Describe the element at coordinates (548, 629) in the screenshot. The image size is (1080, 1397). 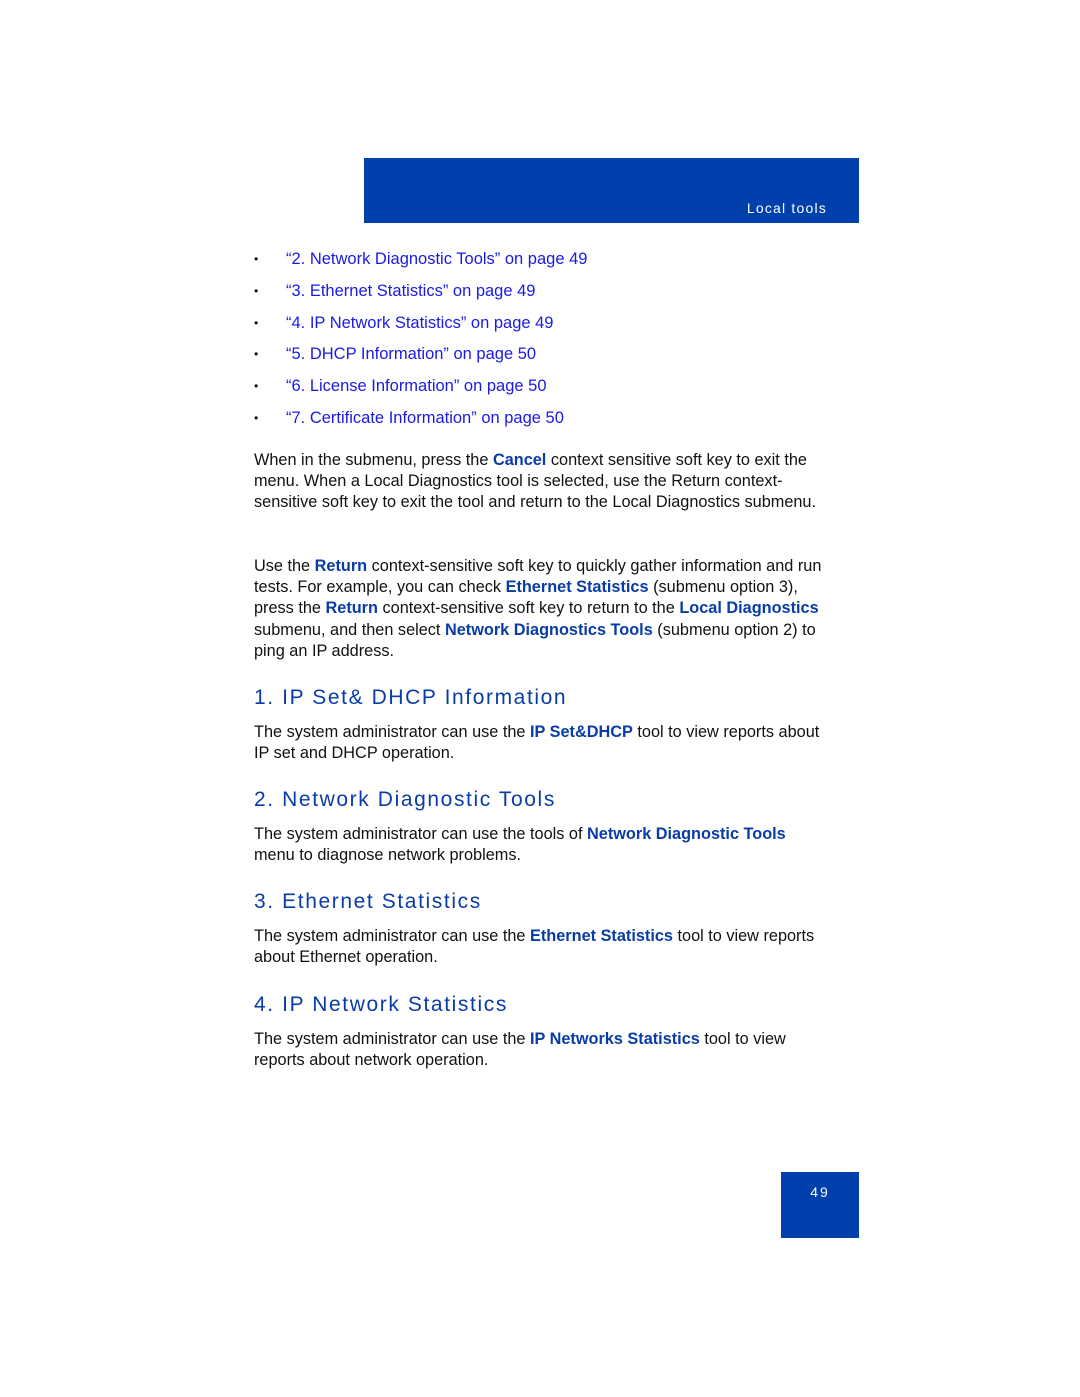
I see `network-diagnostics-tools-term: Network Diagnostics Tools` at that location.